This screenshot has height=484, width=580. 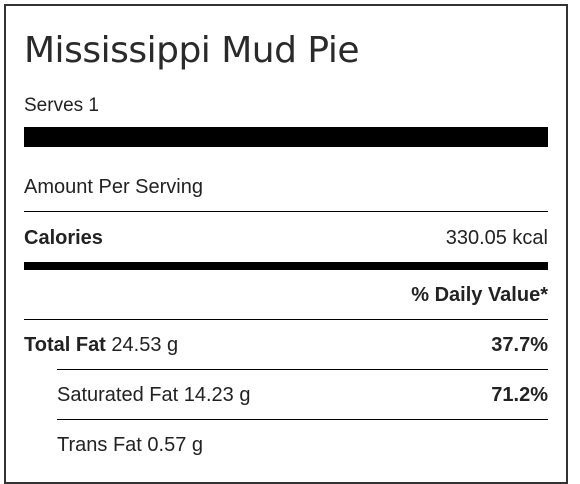 I want to click on nutrient-amount: 14.23 g, so click(x=217, y=395).